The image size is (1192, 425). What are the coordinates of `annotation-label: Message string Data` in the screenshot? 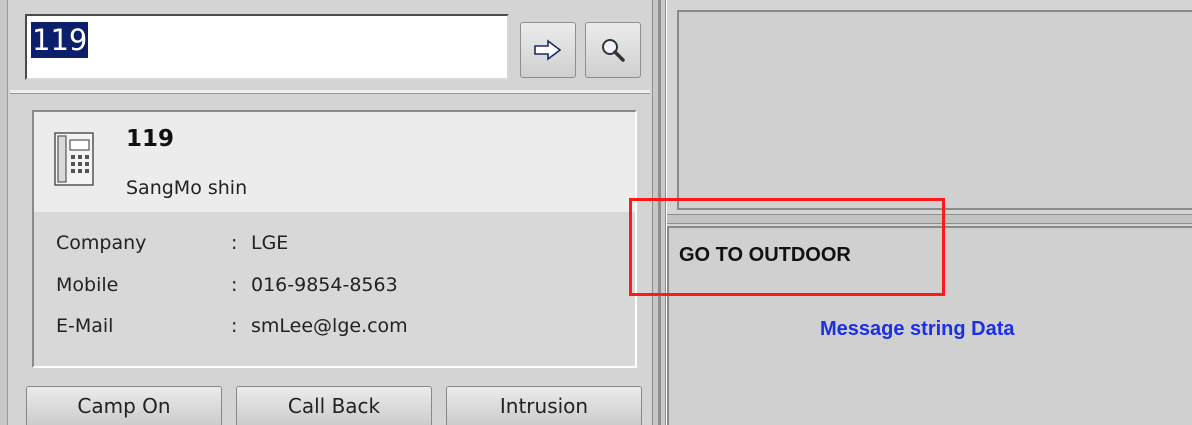 It's located at (917, 329).